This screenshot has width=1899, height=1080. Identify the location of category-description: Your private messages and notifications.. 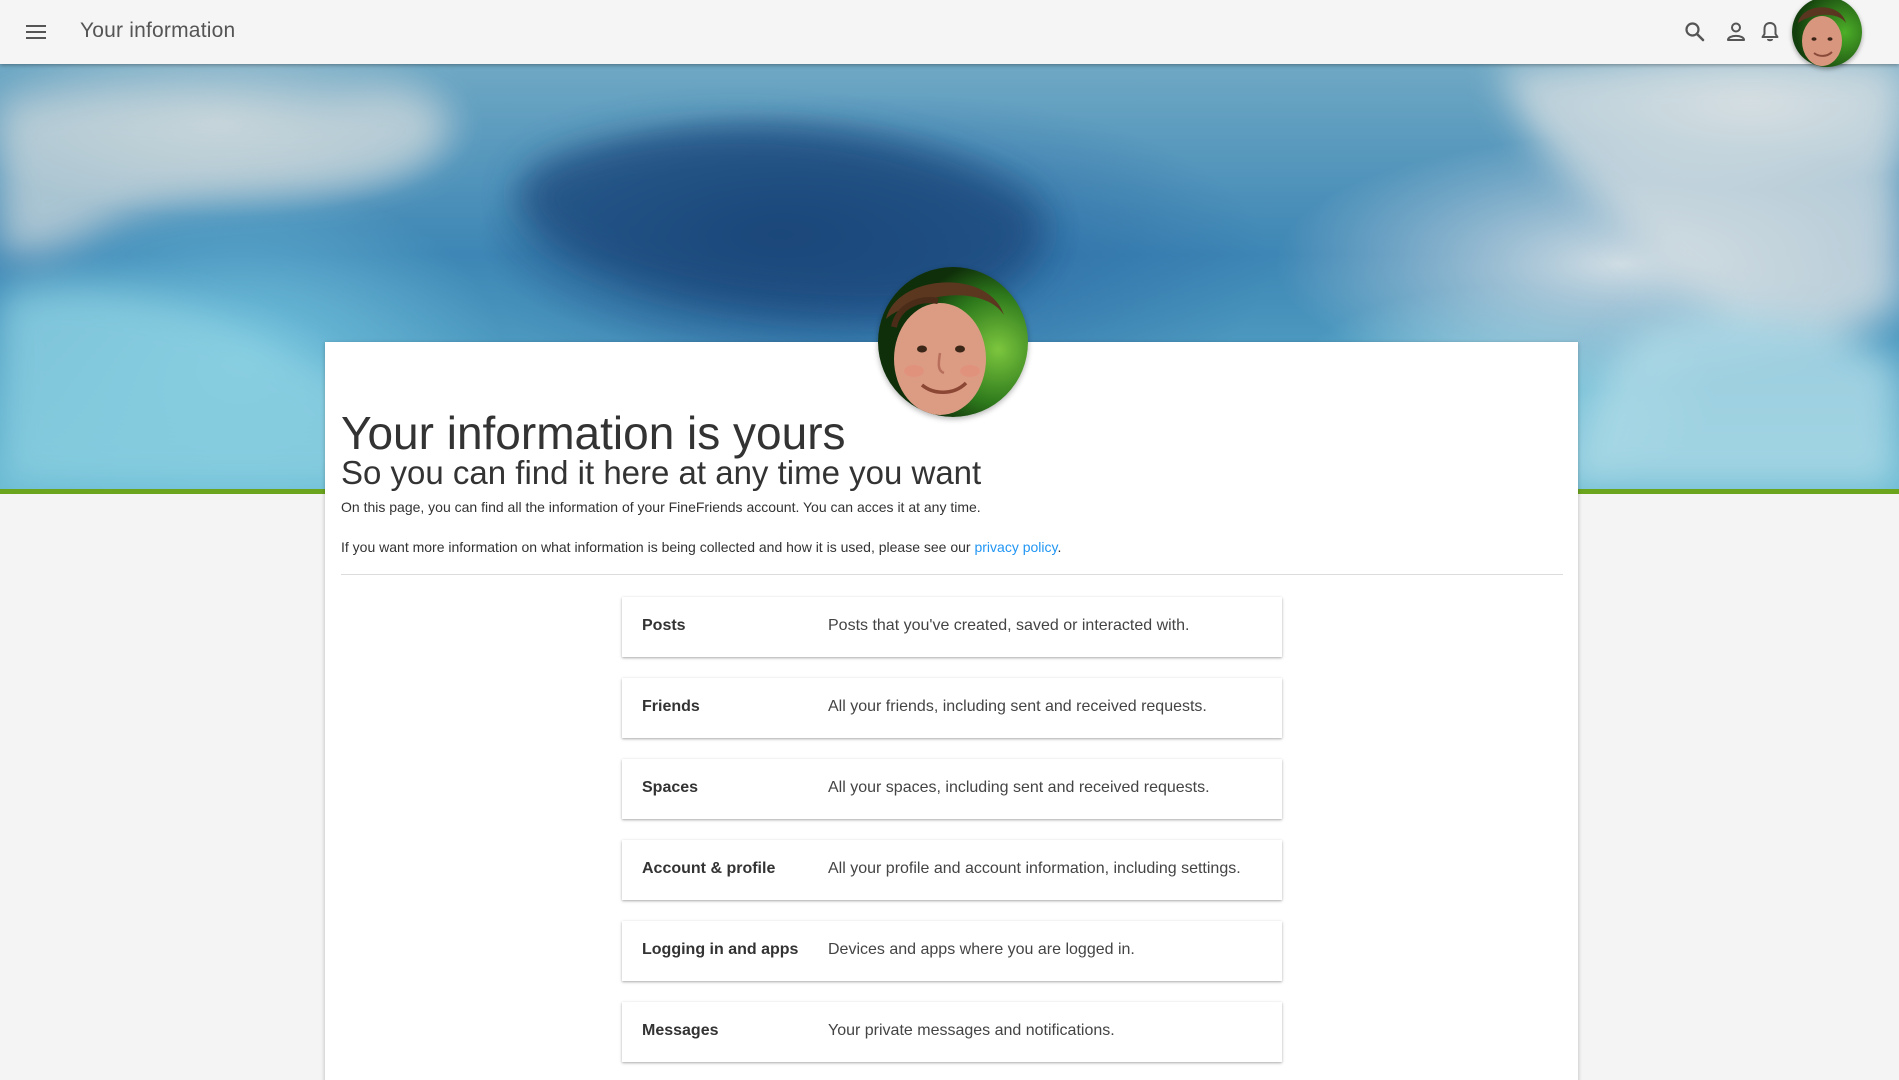
(971, 1030).